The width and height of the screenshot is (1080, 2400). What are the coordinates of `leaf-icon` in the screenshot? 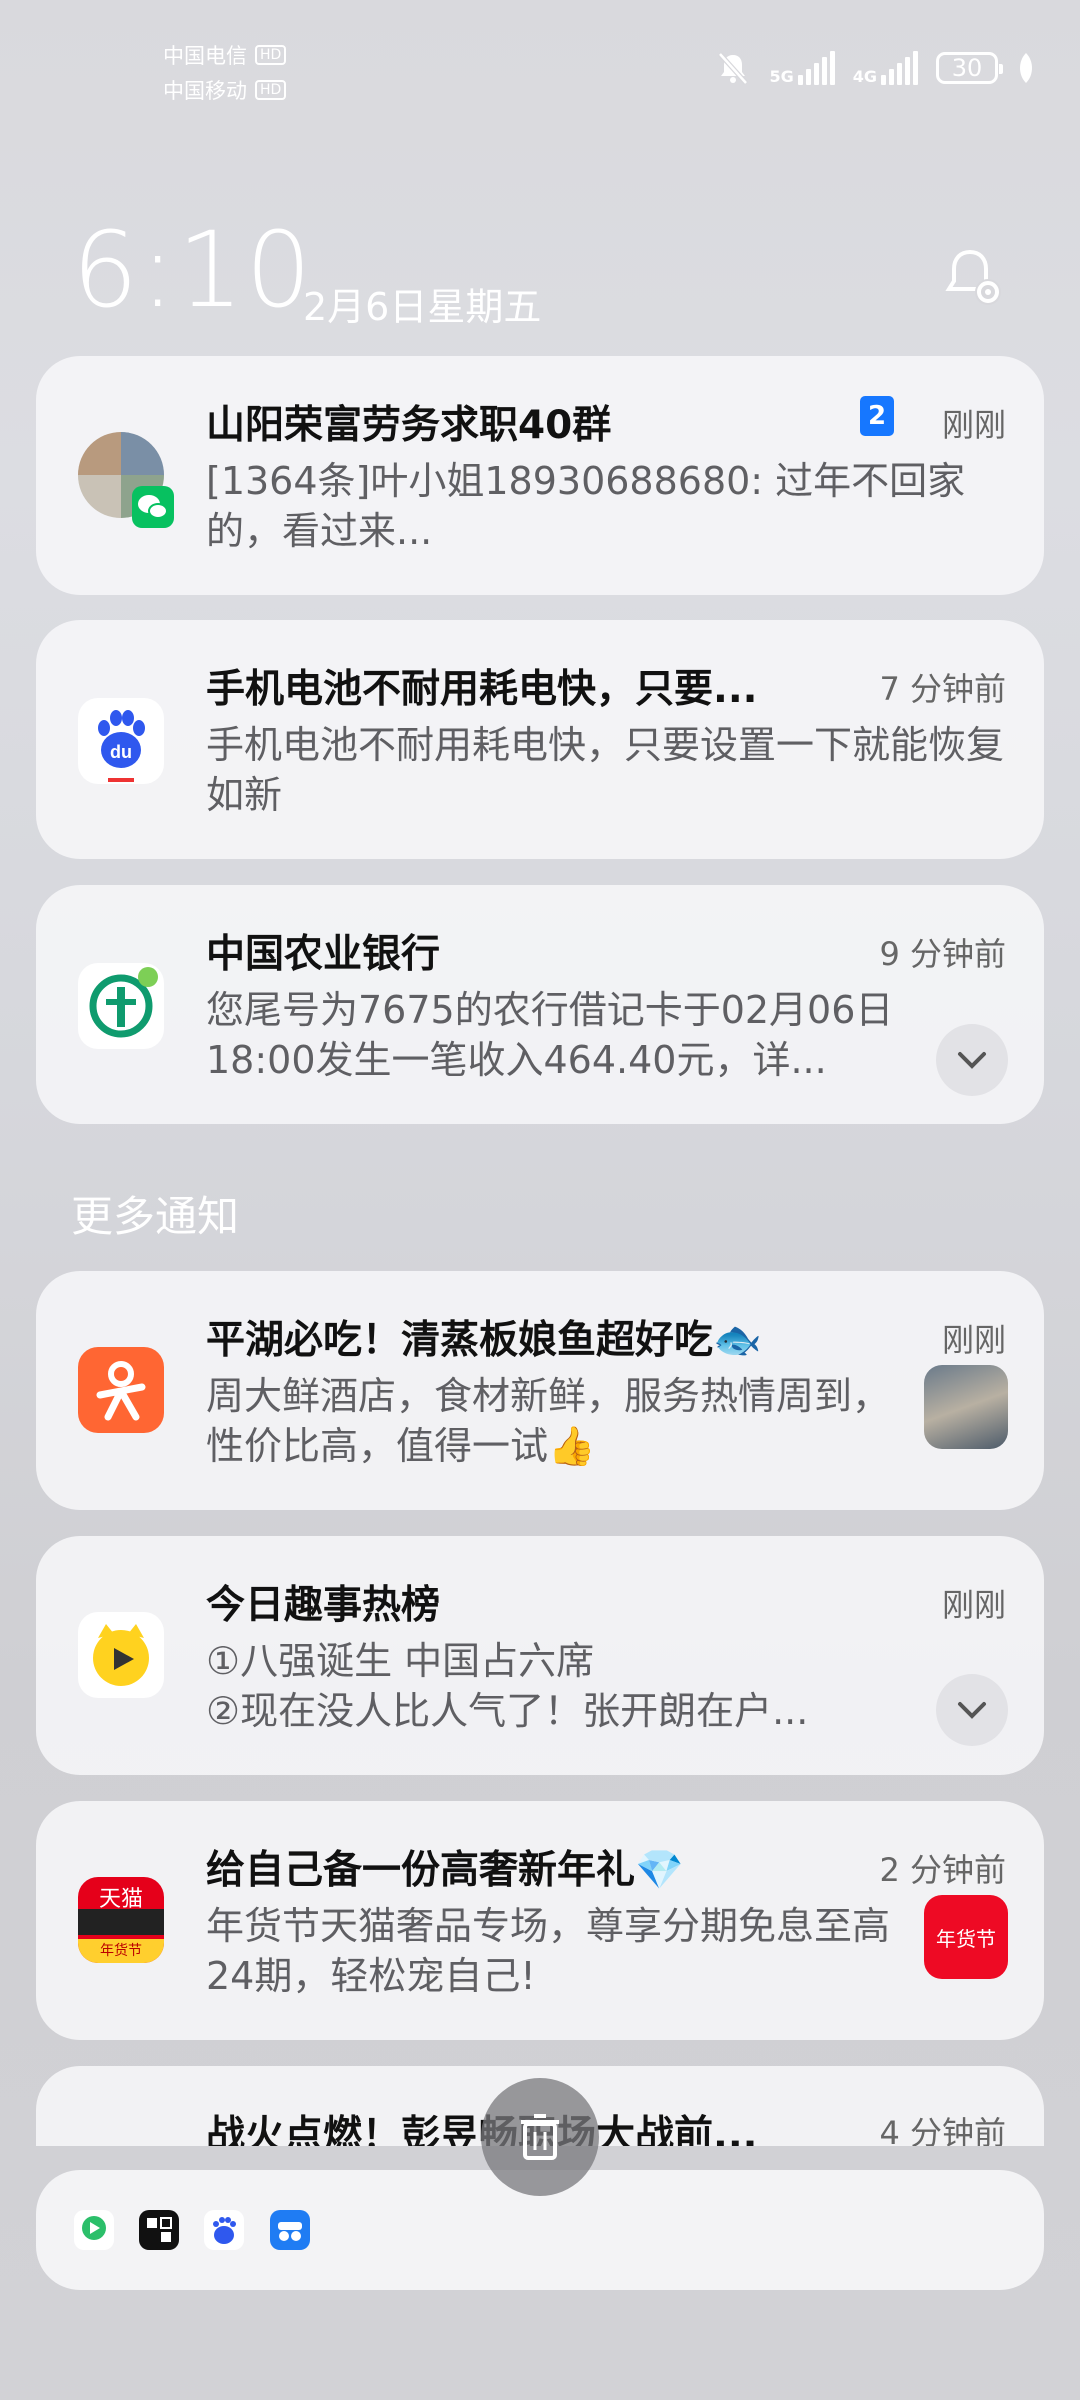 It's located at (1026, 68).